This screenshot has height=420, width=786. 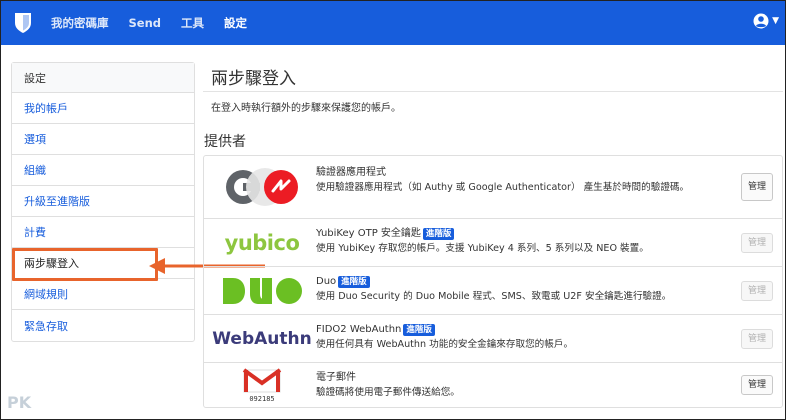 I want to click on provider-name: 電子郵件, so click(x=336, y=377).